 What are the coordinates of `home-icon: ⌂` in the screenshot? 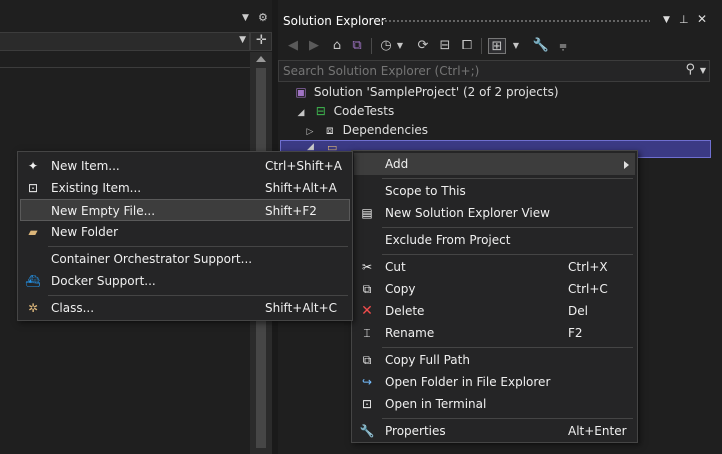 It's located at (337, 46).